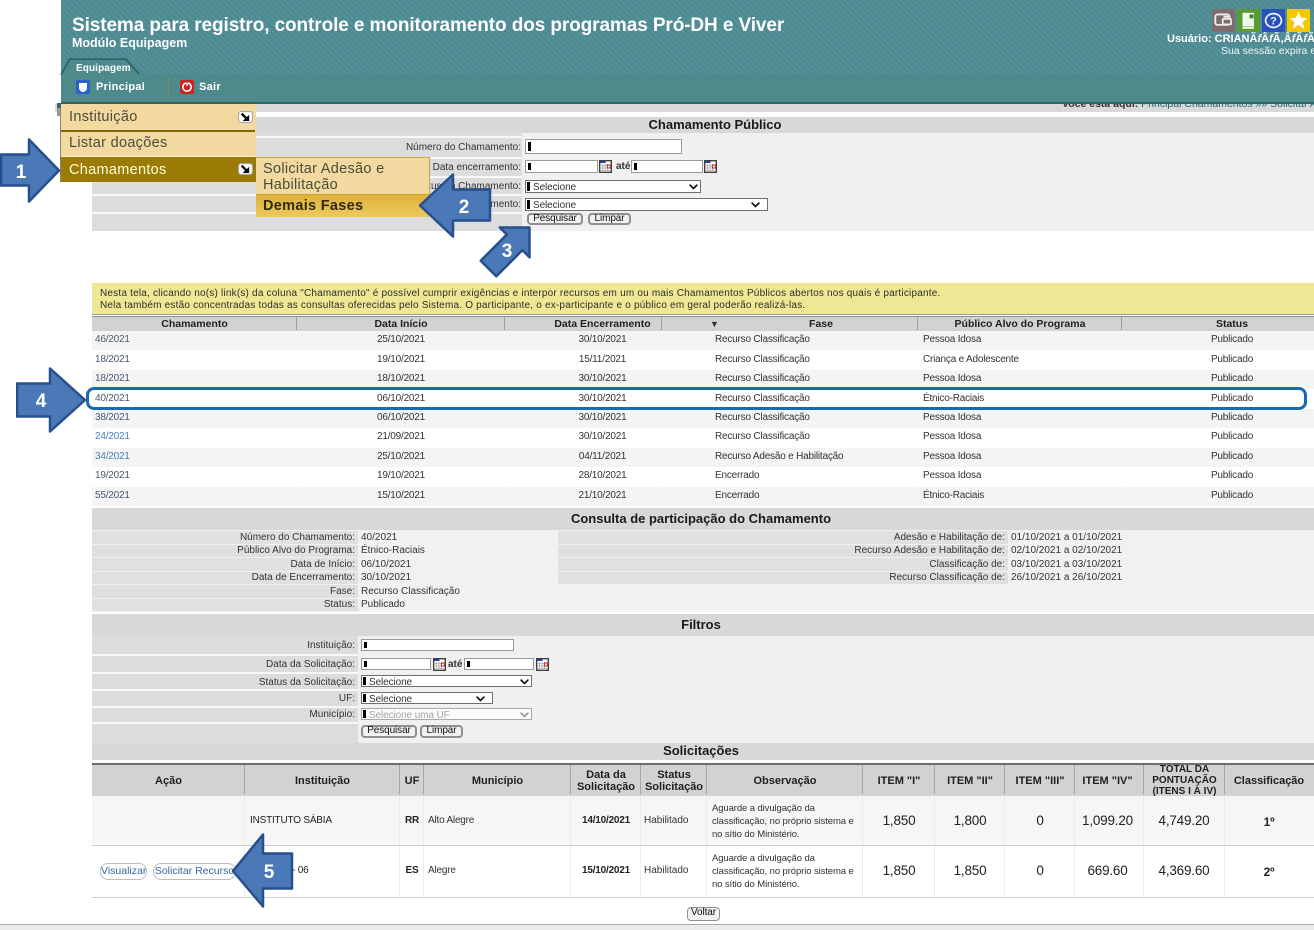 Image resolution: width=1314 pixels, height=930 pixels. I want to click on svg-text: 2, so click(464, 207).